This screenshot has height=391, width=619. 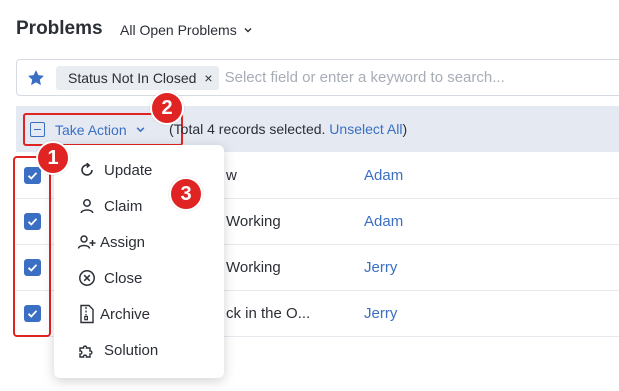 What do you see at coordinates (405, 129) in the screenshot?
I see `selection-suffix: )` at bounding box center [405, 129].